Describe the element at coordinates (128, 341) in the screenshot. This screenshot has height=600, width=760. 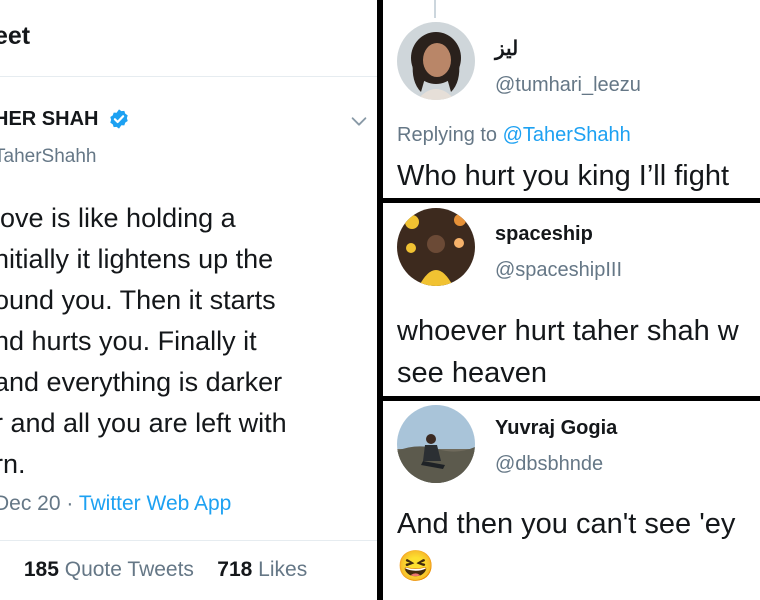
I see `tweet-line: nd hurts you. Finally it` at that location.